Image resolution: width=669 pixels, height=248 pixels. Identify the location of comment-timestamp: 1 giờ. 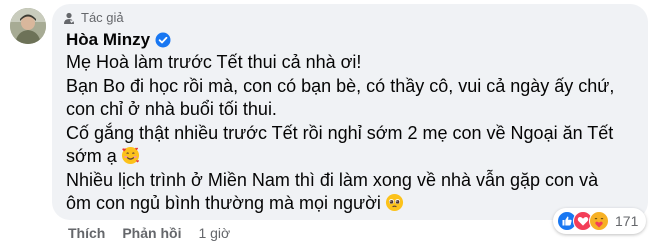
(214, 233).